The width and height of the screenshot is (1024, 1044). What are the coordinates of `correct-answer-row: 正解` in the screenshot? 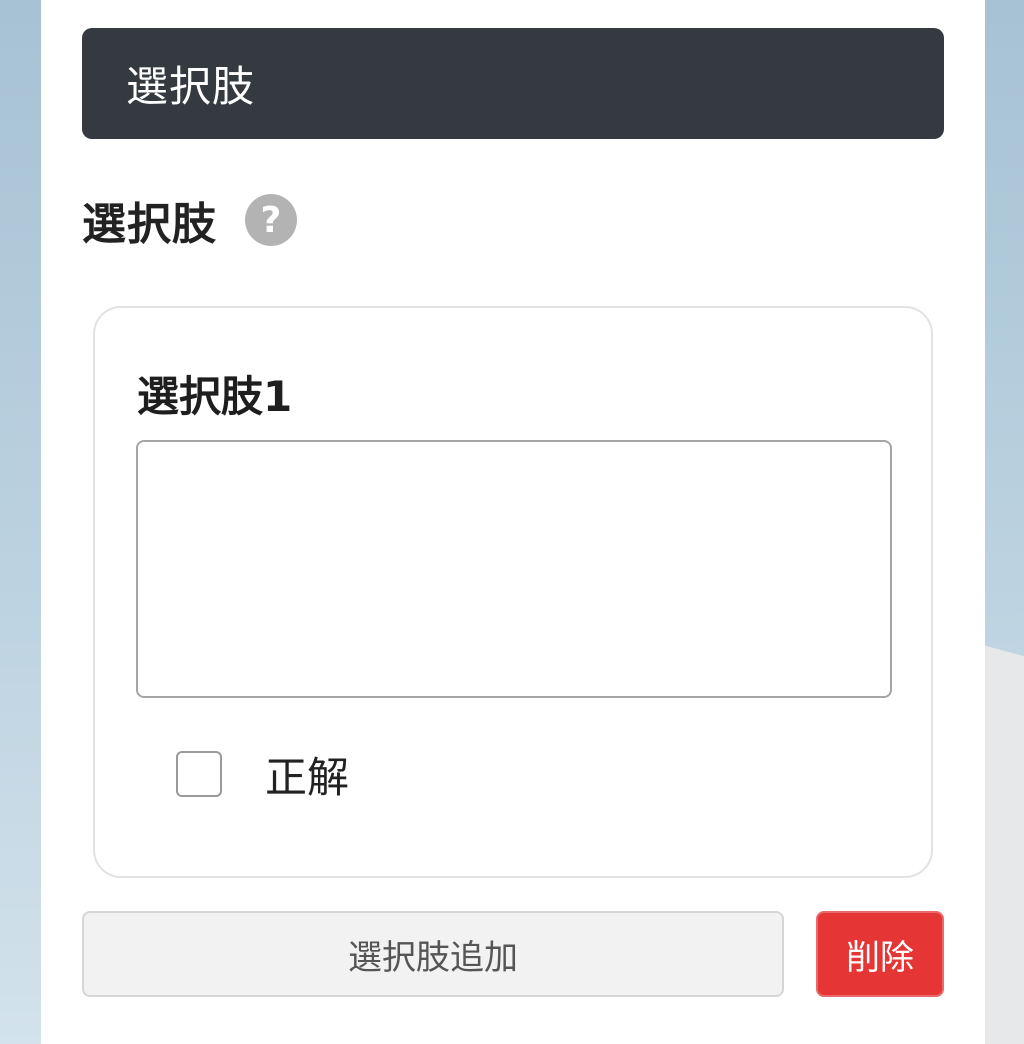 It's located at (262, 775).